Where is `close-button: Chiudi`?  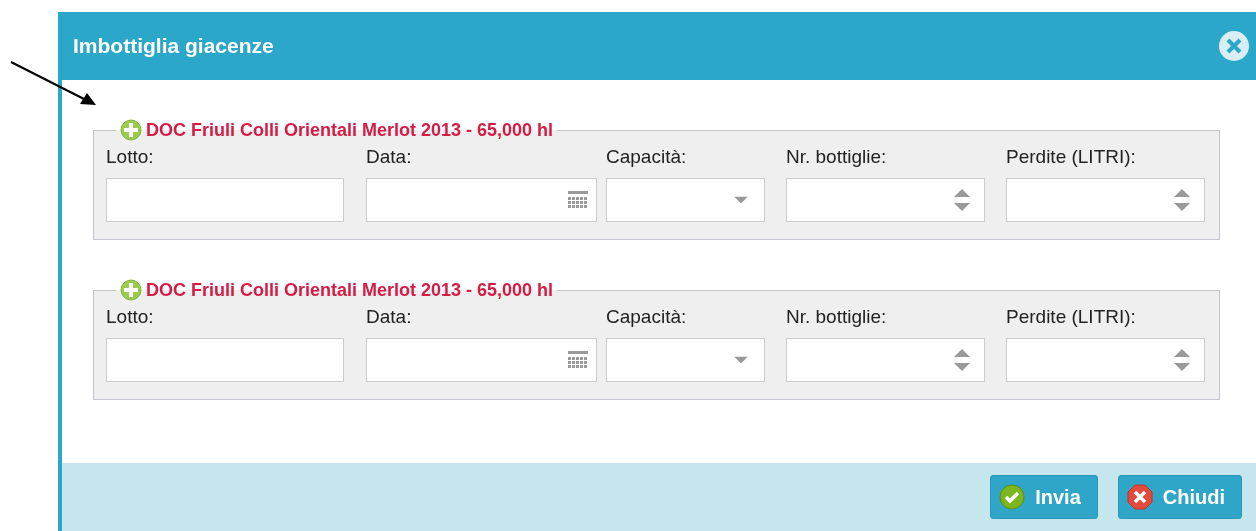 close-button: Chiudi is located at coordinates (1179, 497).